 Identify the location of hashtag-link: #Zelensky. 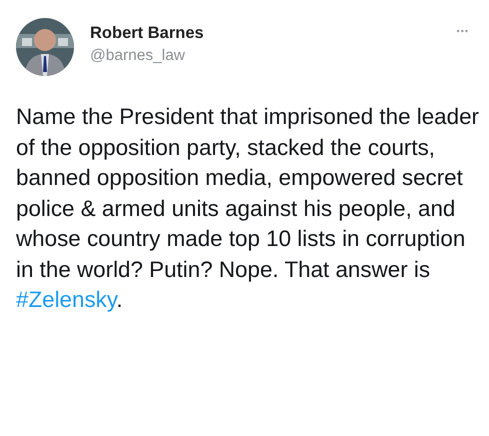
(66, 299).